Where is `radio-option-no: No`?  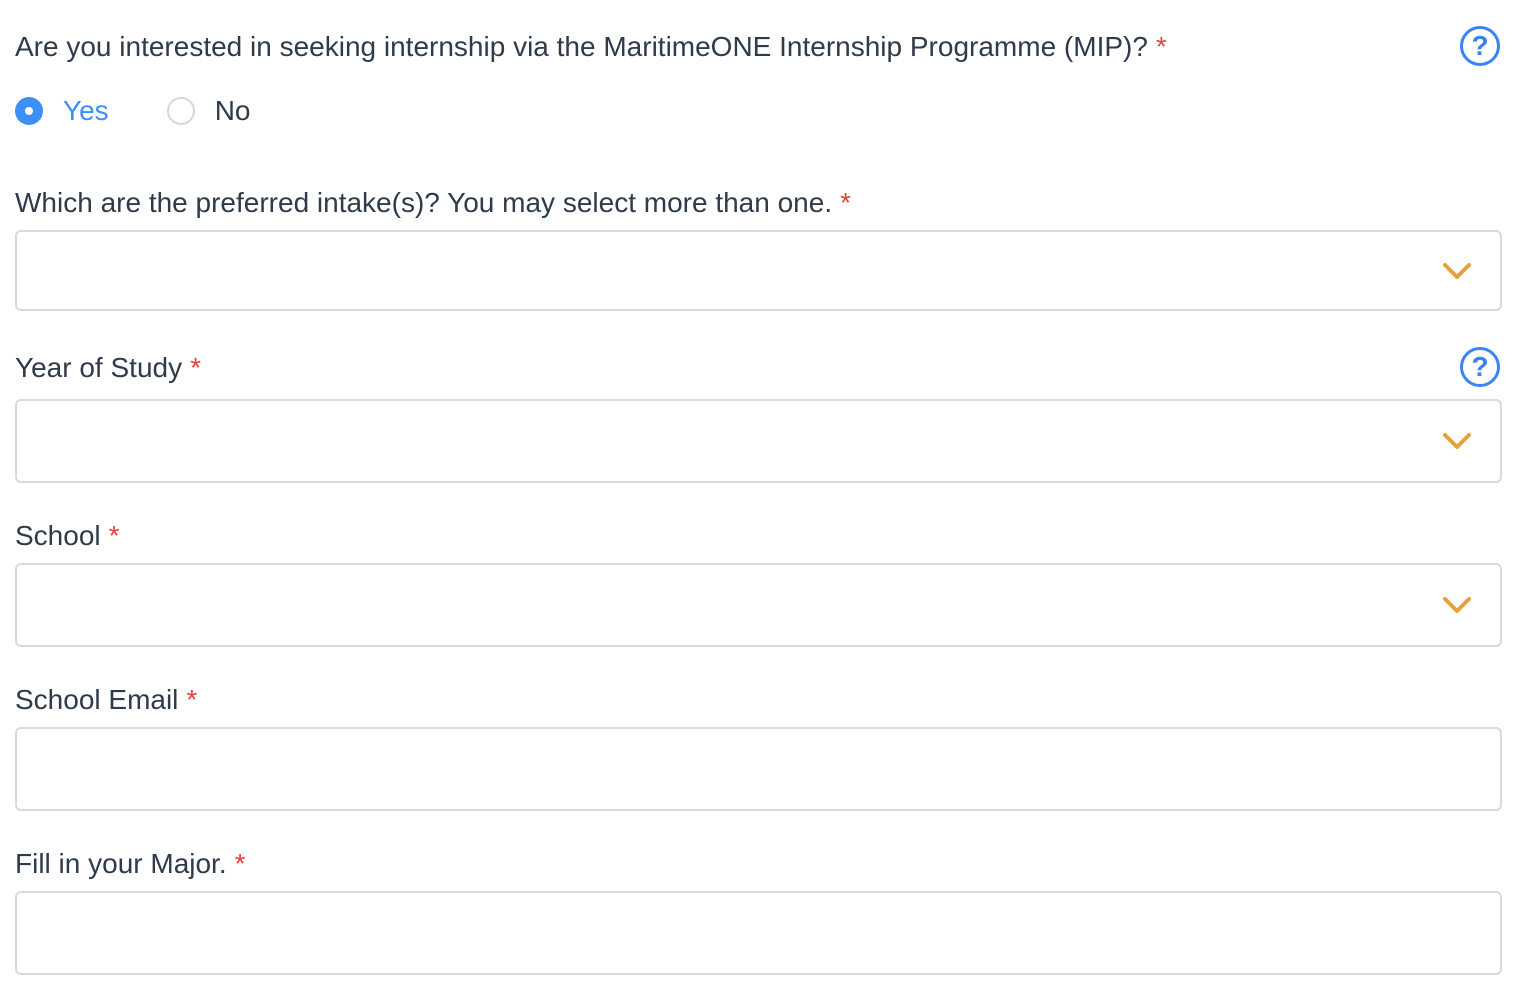 radio-option-no: No is located at coordinates (208, 111).